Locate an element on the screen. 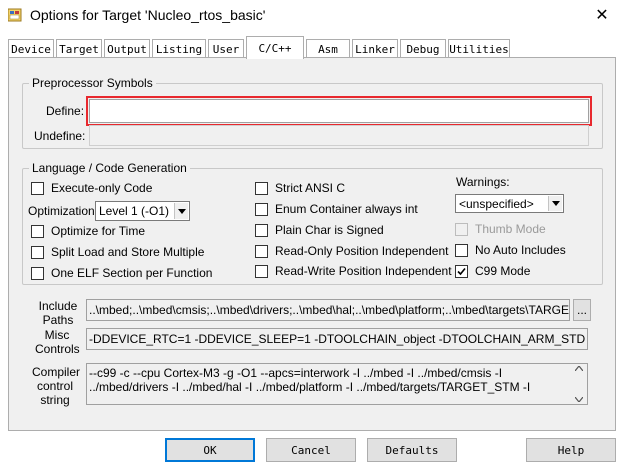  optimization-label: Optimization: is located at coordinates (63, 211).